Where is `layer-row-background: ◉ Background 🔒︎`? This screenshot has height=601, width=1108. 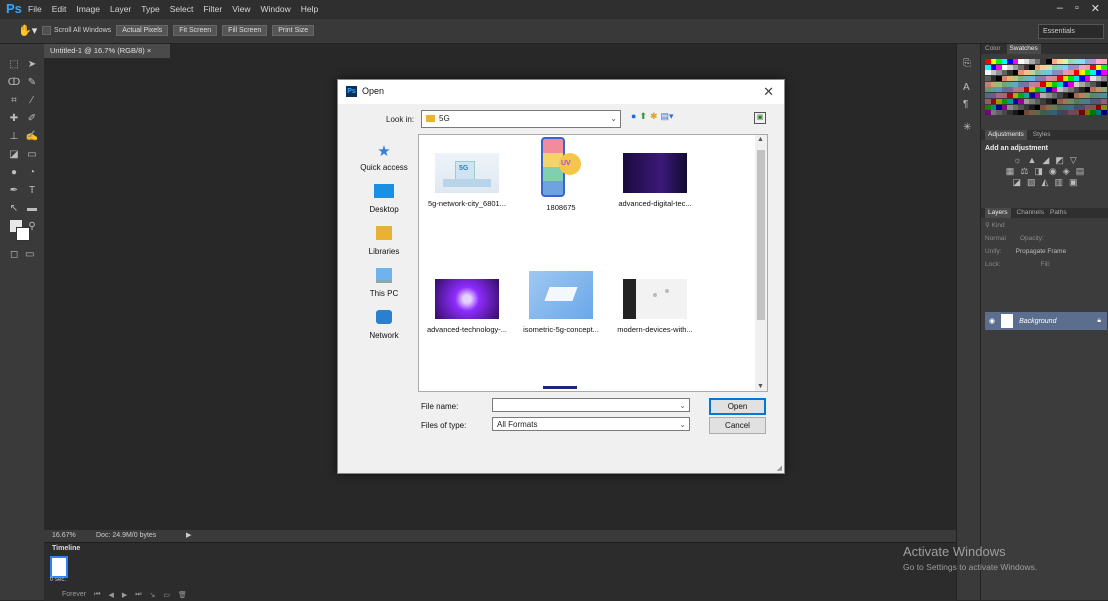
layer-row-background: ◉ Background 🔒︎ is located at coordinates (1046, 321).